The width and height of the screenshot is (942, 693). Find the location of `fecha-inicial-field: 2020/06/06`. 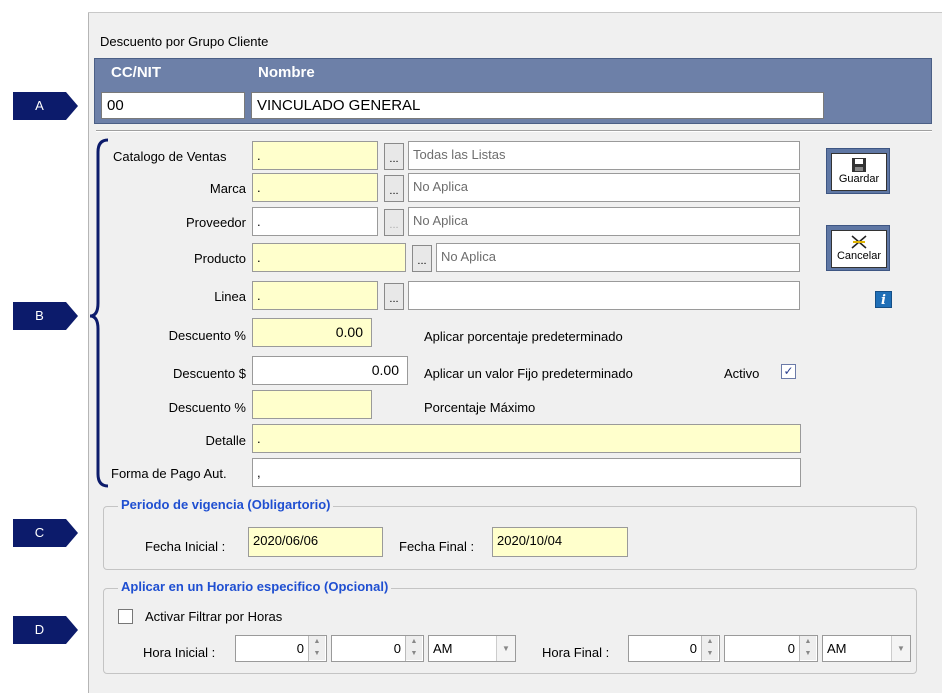

fecha-inicial-field: 2020/06/06 is located at coordinates (315, 542).